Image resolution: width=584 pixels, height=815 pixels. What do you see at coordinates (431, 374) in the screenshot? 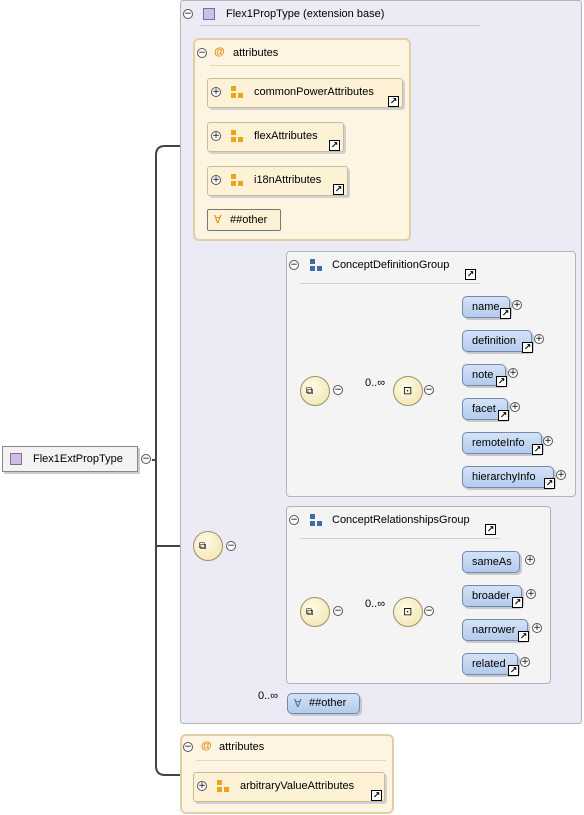
I see `concept-definition-group-box` at bounding box center [431, 374].